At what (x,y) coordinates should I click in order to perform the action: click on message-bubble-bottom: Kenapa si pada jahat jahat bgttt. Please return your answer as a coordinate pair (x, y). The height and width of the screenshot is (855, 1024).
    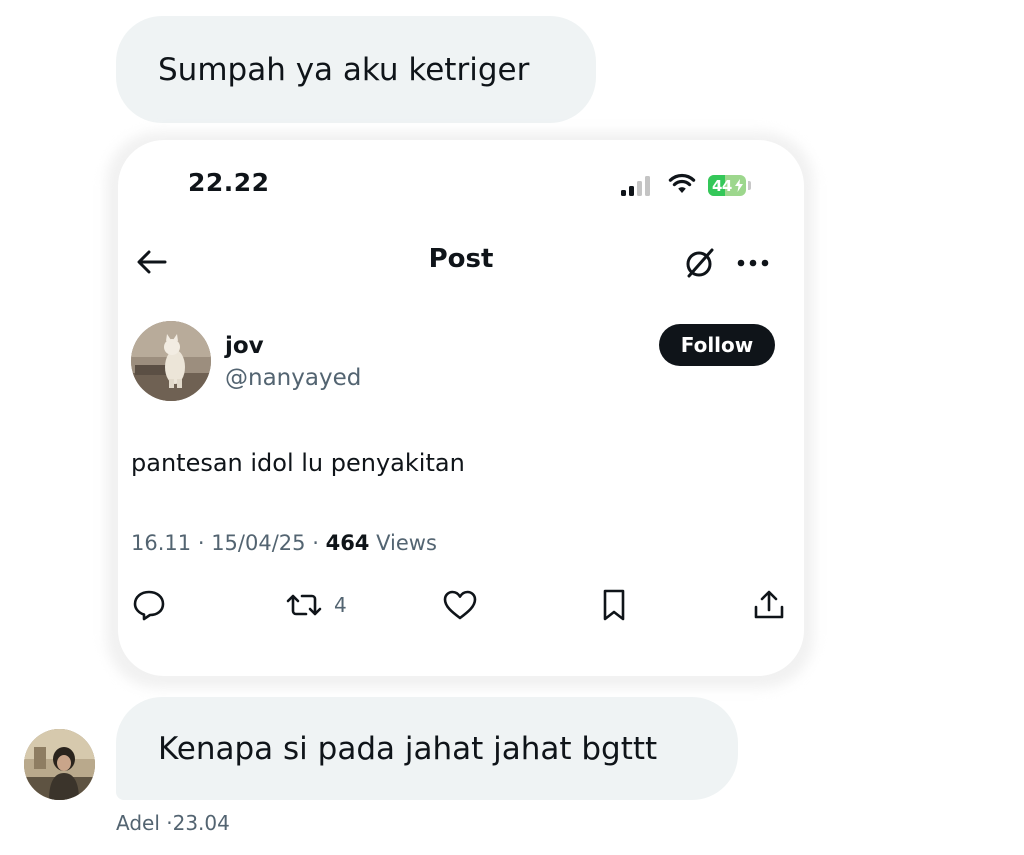
    Looking at the image, I should click on (427, 748).